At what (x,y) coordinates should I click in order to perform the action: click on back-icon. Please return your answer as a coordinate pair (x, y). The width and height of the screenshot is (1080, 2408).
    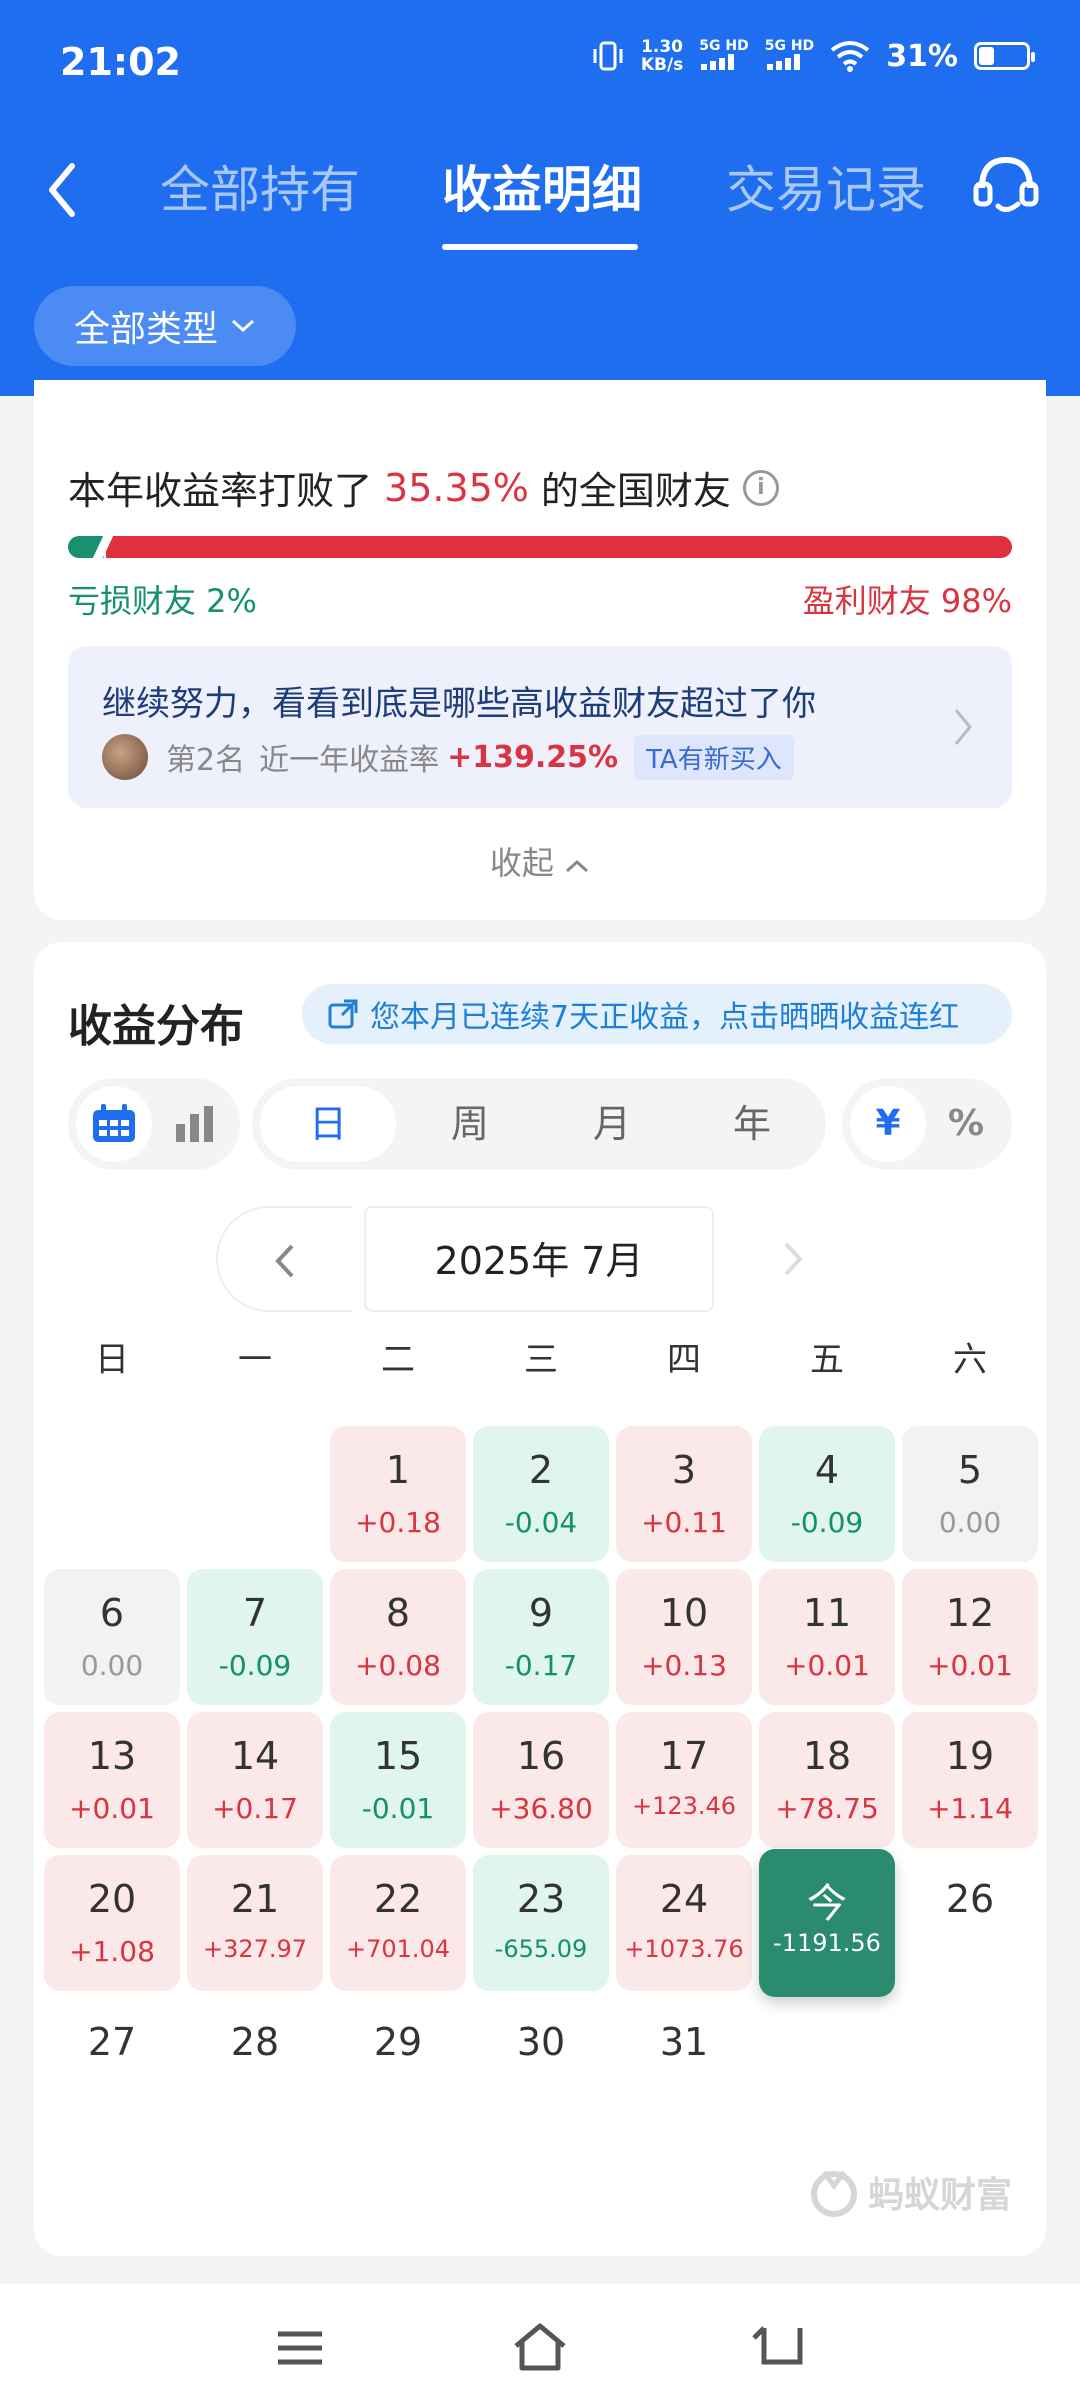
    Looking at the image, I should click on (64, 190).